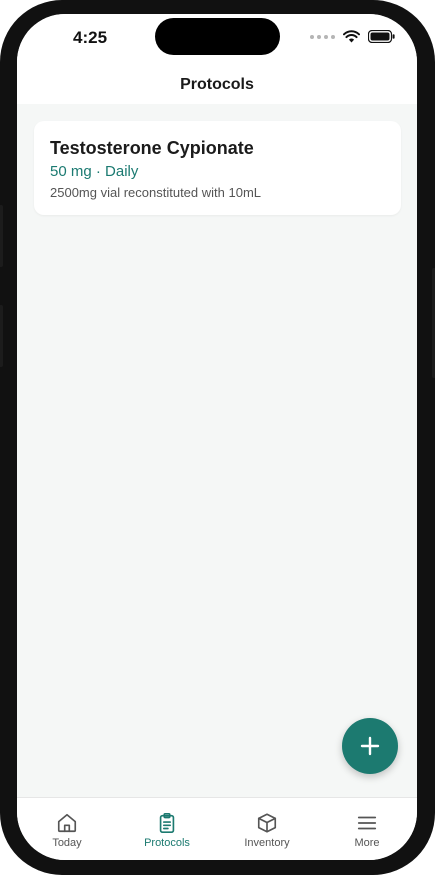  I want to click on clipboard-icon, so click(167, 823).